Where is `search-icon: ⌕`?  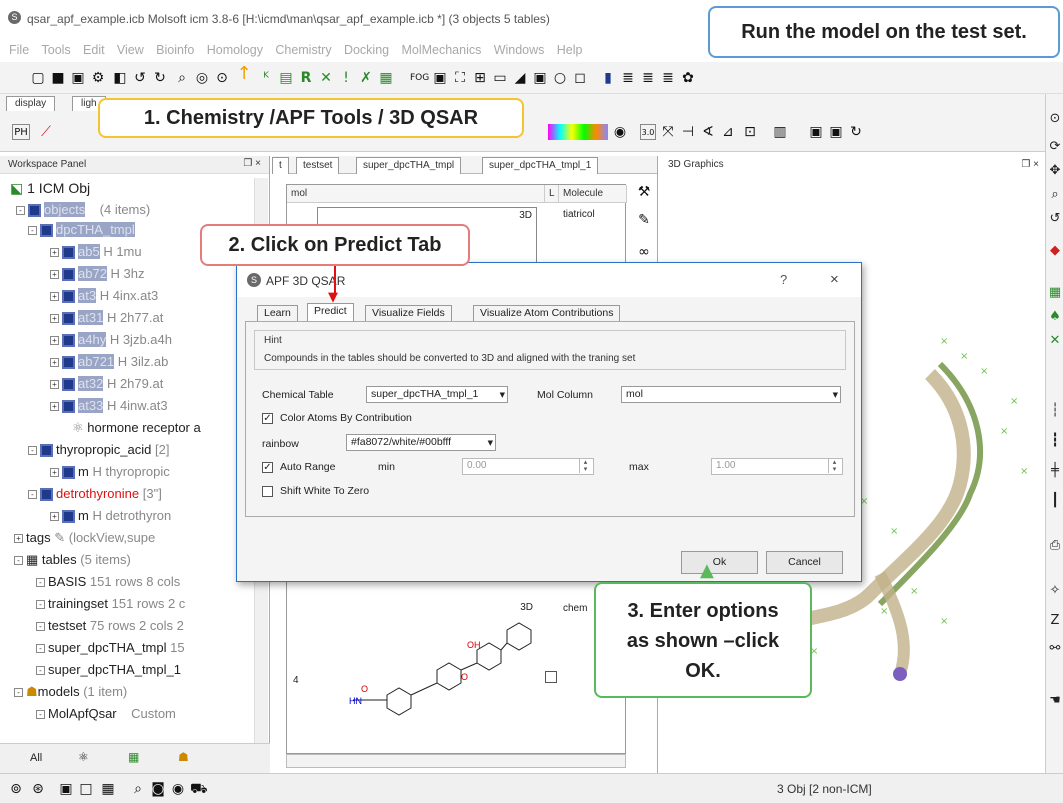
search-icon: ⌕ is located at coordinates (138, 789).